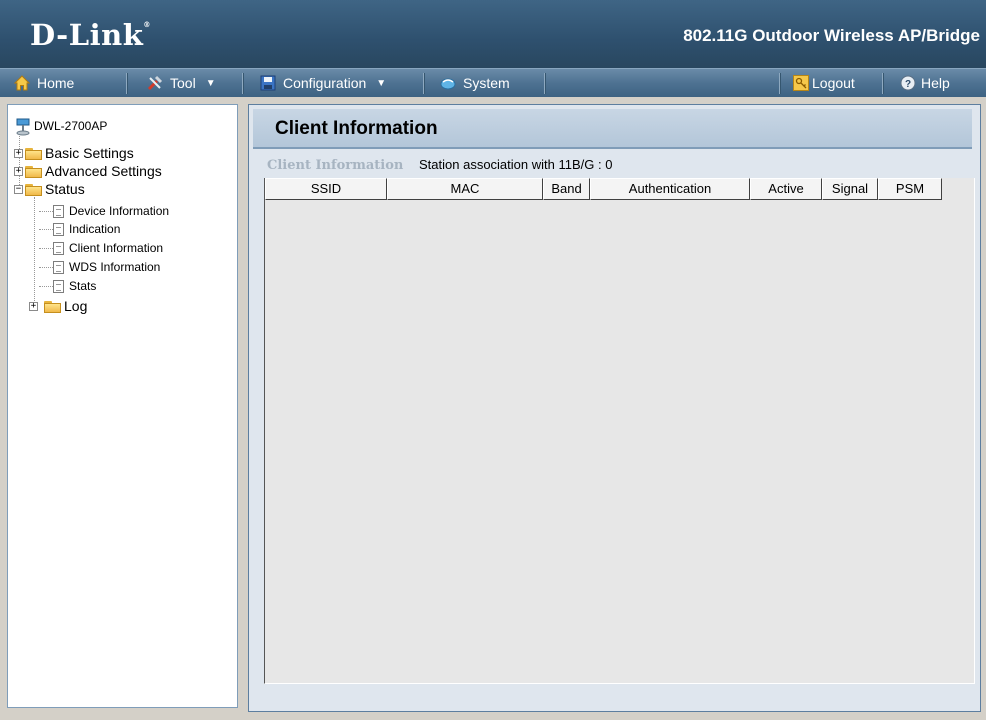  Describe the element at coordinates (119, 211) in the screenshot. I see `tree-item-label: Device Information` at that location.